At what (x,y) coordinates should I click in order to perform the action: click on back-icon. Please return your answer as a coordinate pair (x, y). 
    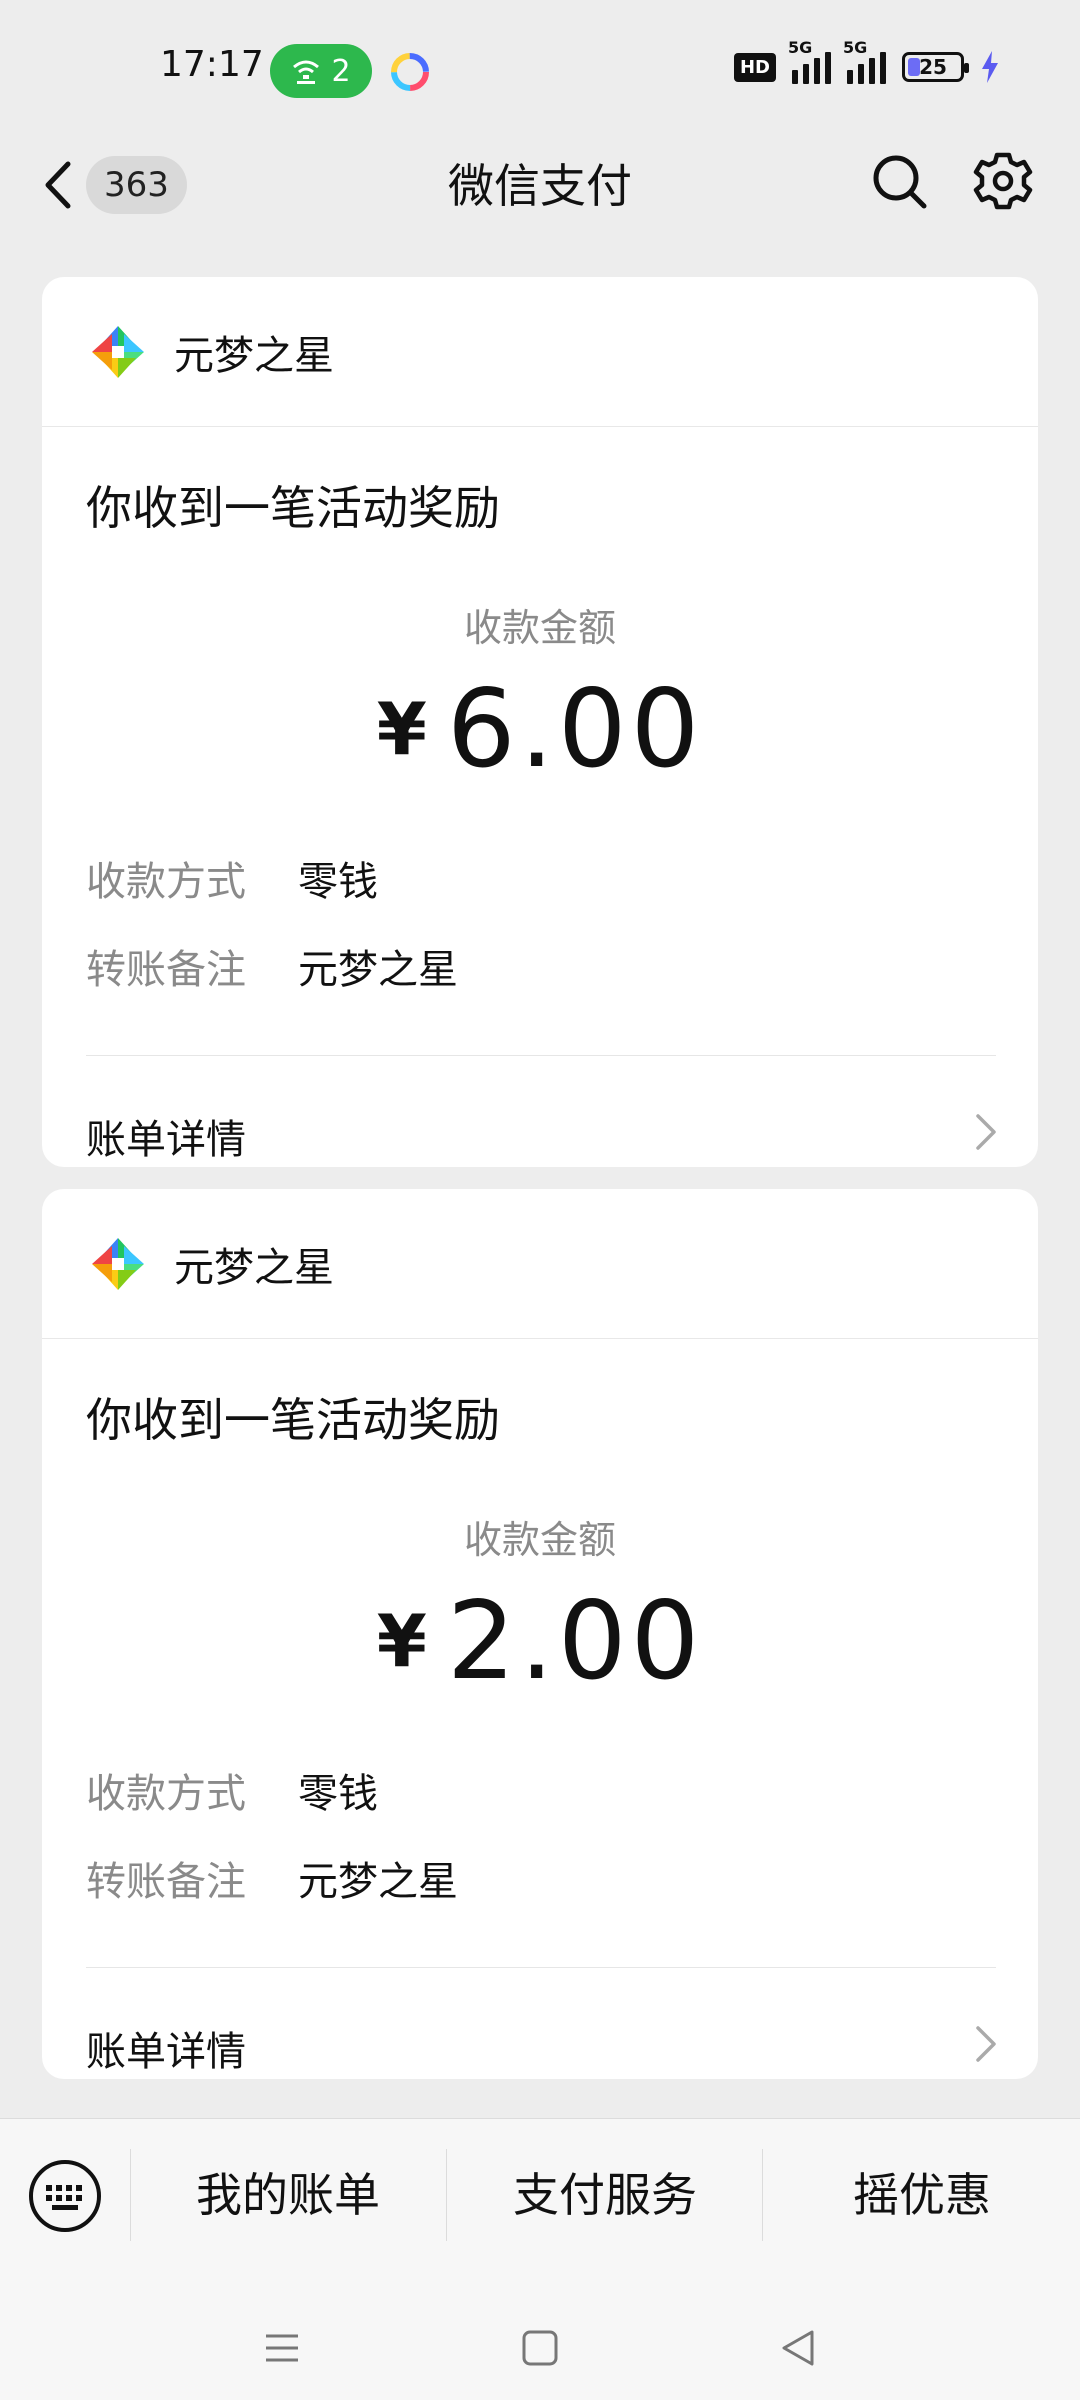
    Looking at the image, I should click on (798, 2348).